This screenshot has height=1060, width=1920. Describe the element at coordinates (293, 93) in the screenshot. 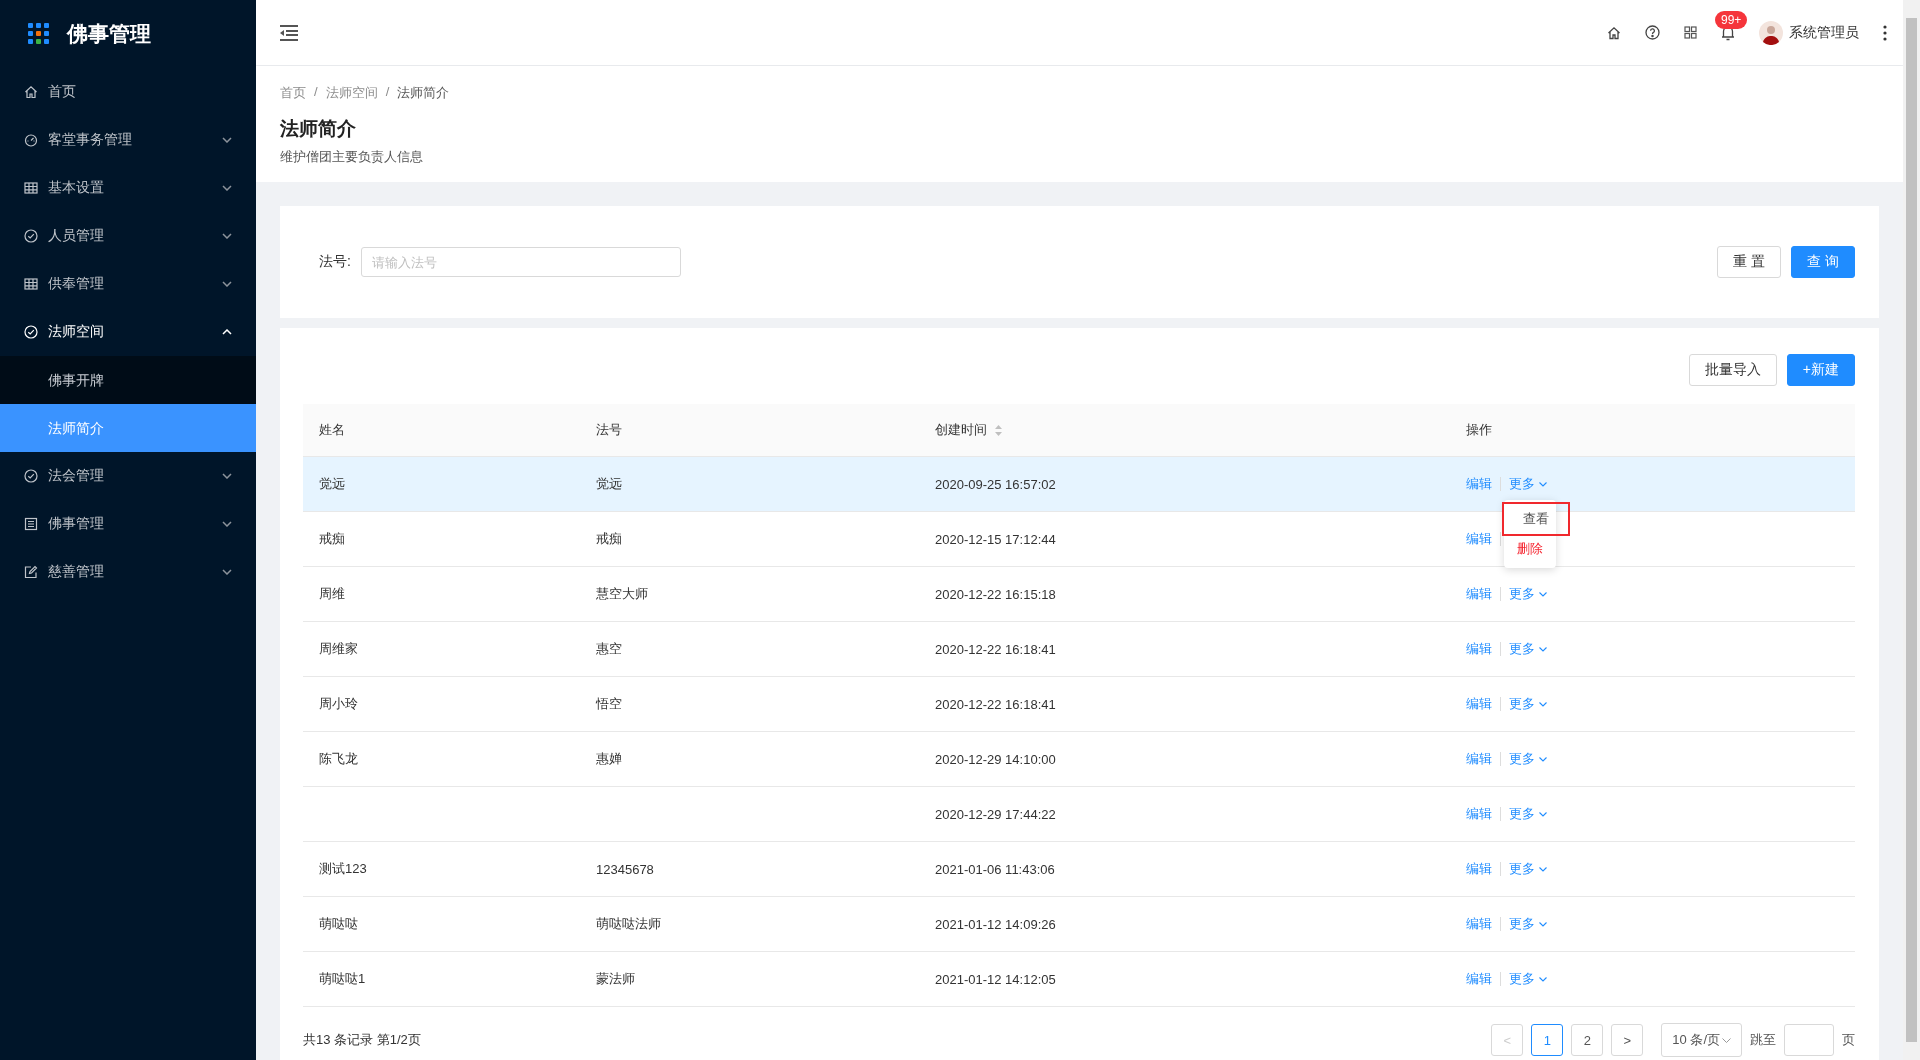

I see `breadcrumb-item: 首页` at that location.